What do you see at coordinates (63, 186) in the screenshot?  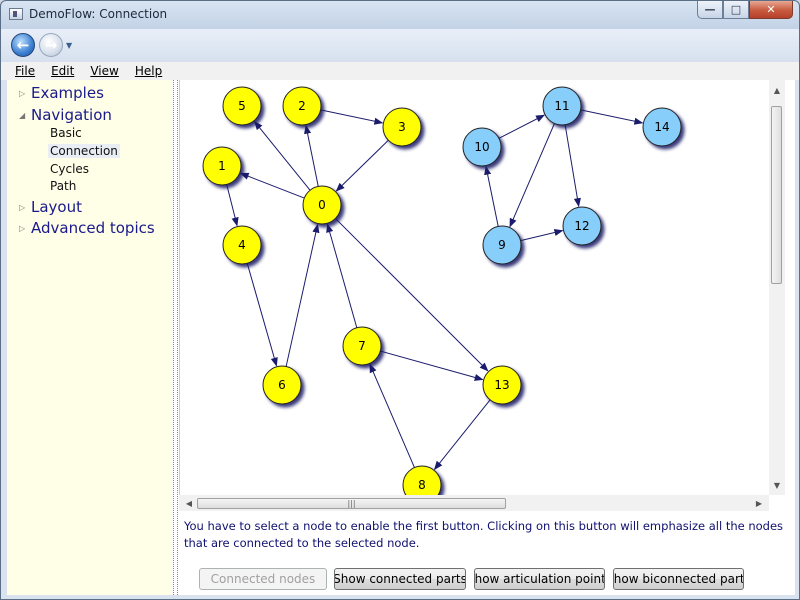 I see `tree-item-path: Path` at bounding box center [63, 186].